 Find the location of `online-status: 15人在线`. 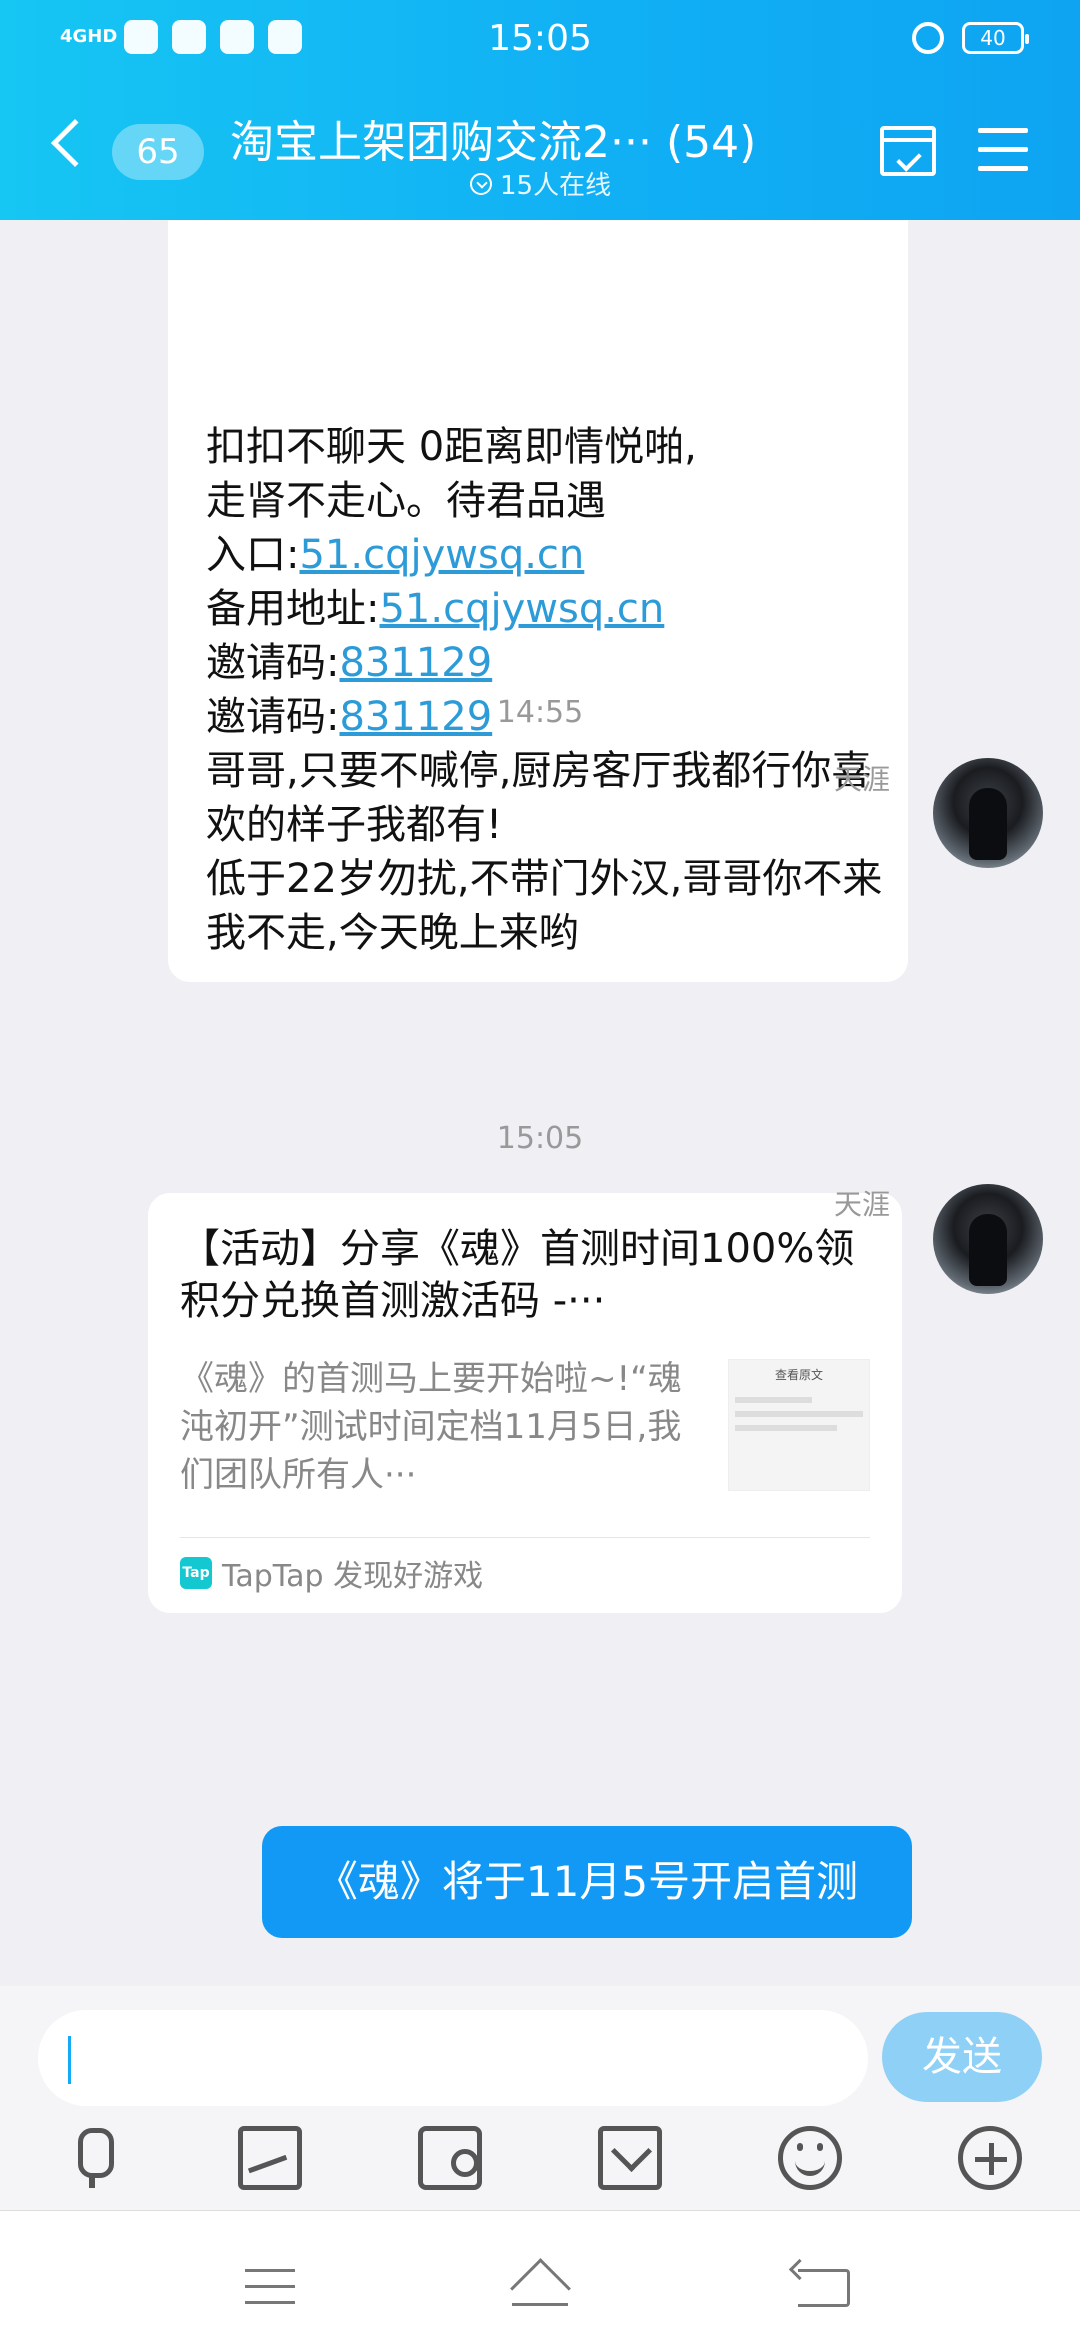

online-status: 15人在线 is located at coordinates (540, 183).